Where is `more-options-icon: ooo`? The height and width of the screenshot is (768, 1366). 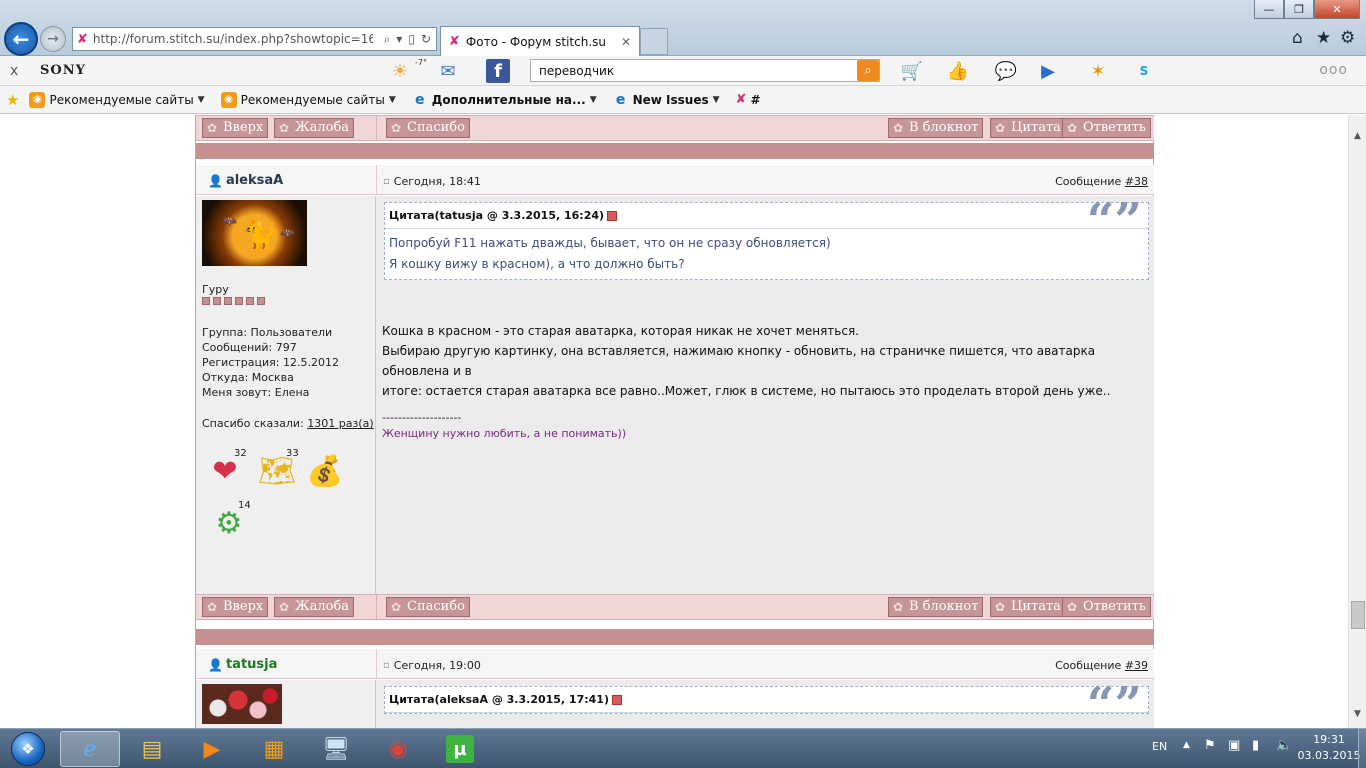 more-options-icon: ooo is located at coordinates (1333, 70).